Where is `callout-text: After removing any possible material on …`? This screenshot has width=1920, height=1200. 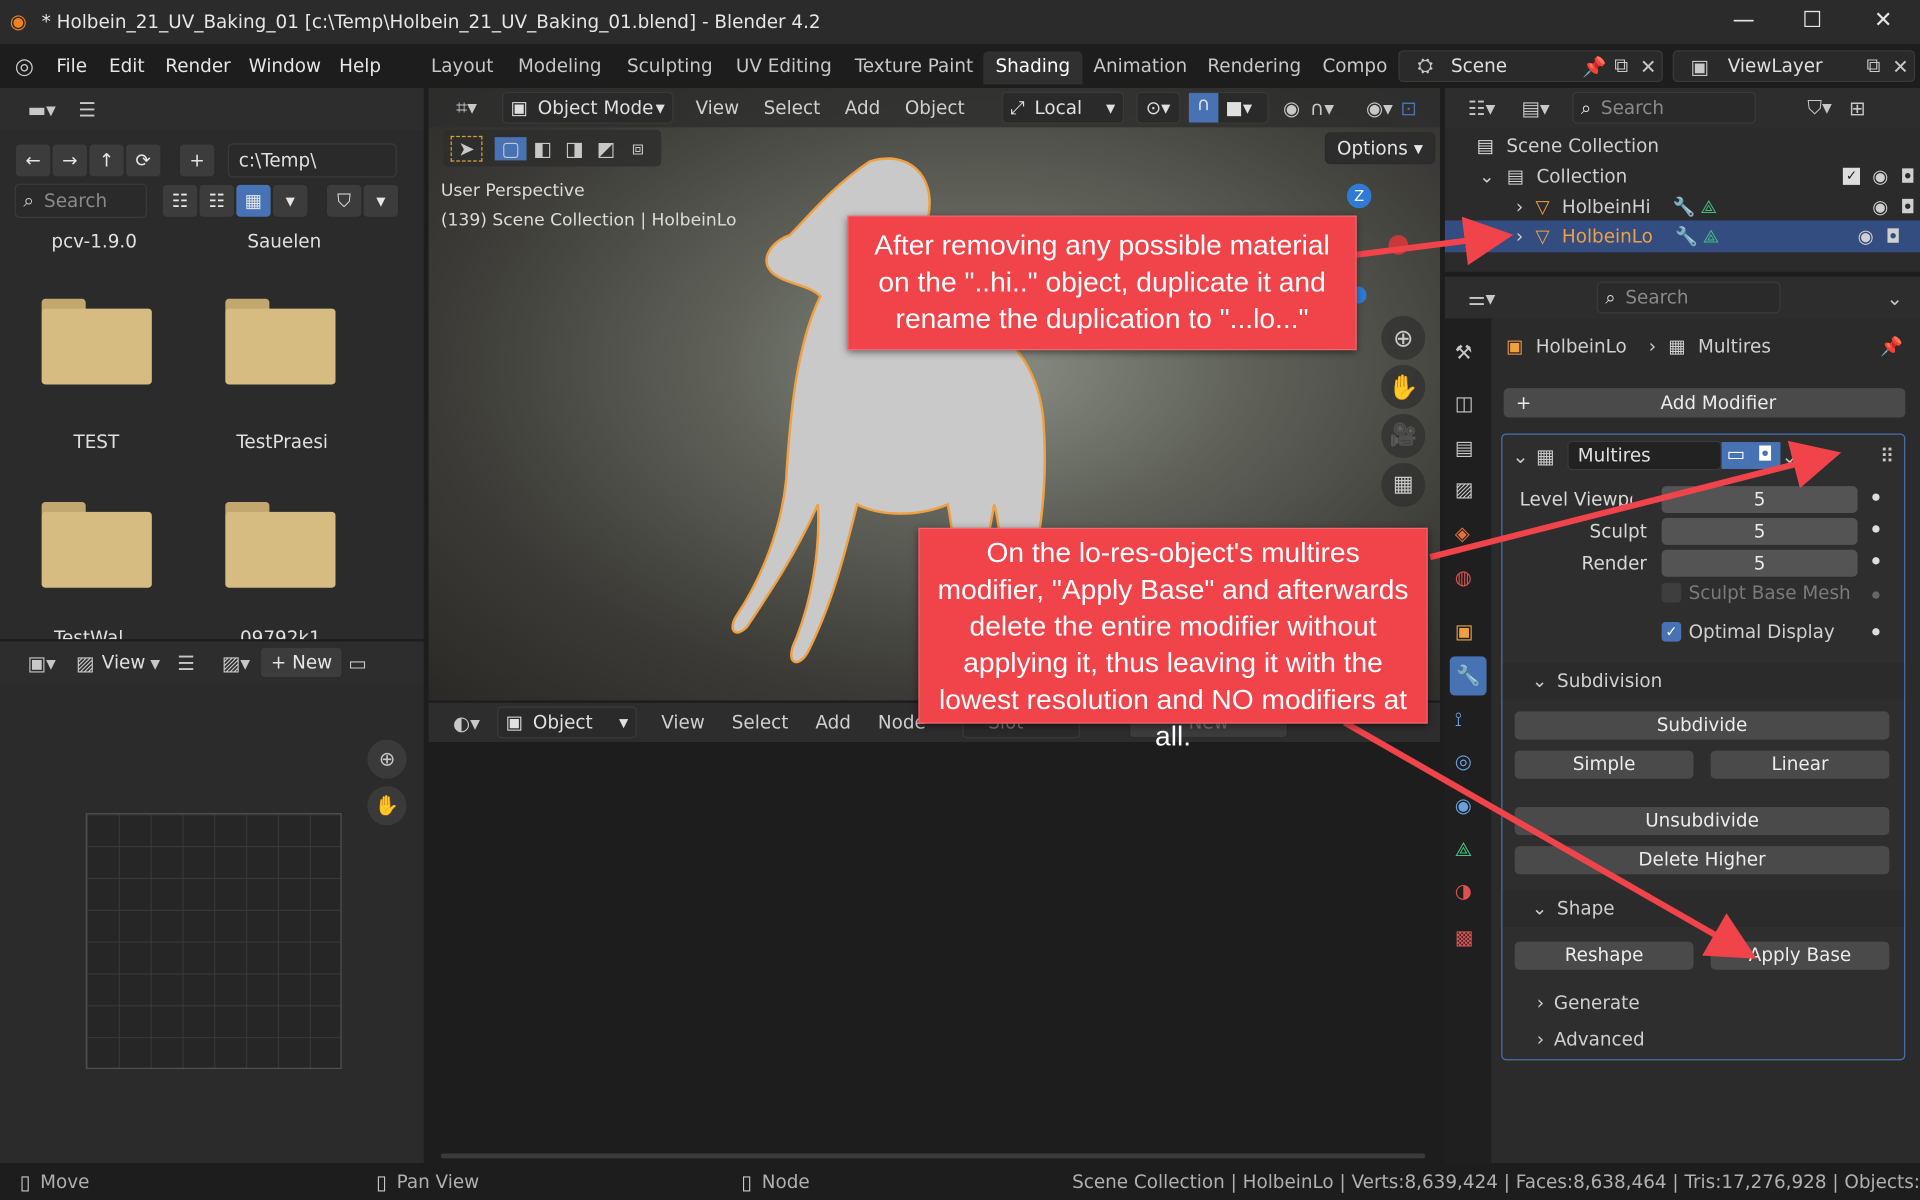
callout-text: After removing any possible material on … is located at coordinates (1102, 281).